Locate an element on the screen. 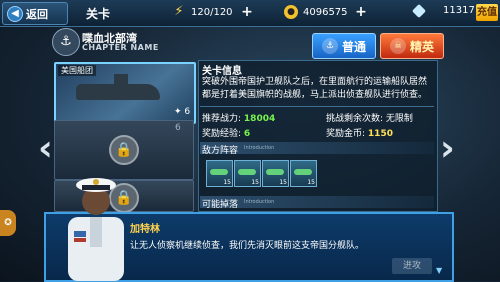 The height and width of the screenshot is (282, 500). drops-title: 可能掉落 is located at coordinates (220, 205).